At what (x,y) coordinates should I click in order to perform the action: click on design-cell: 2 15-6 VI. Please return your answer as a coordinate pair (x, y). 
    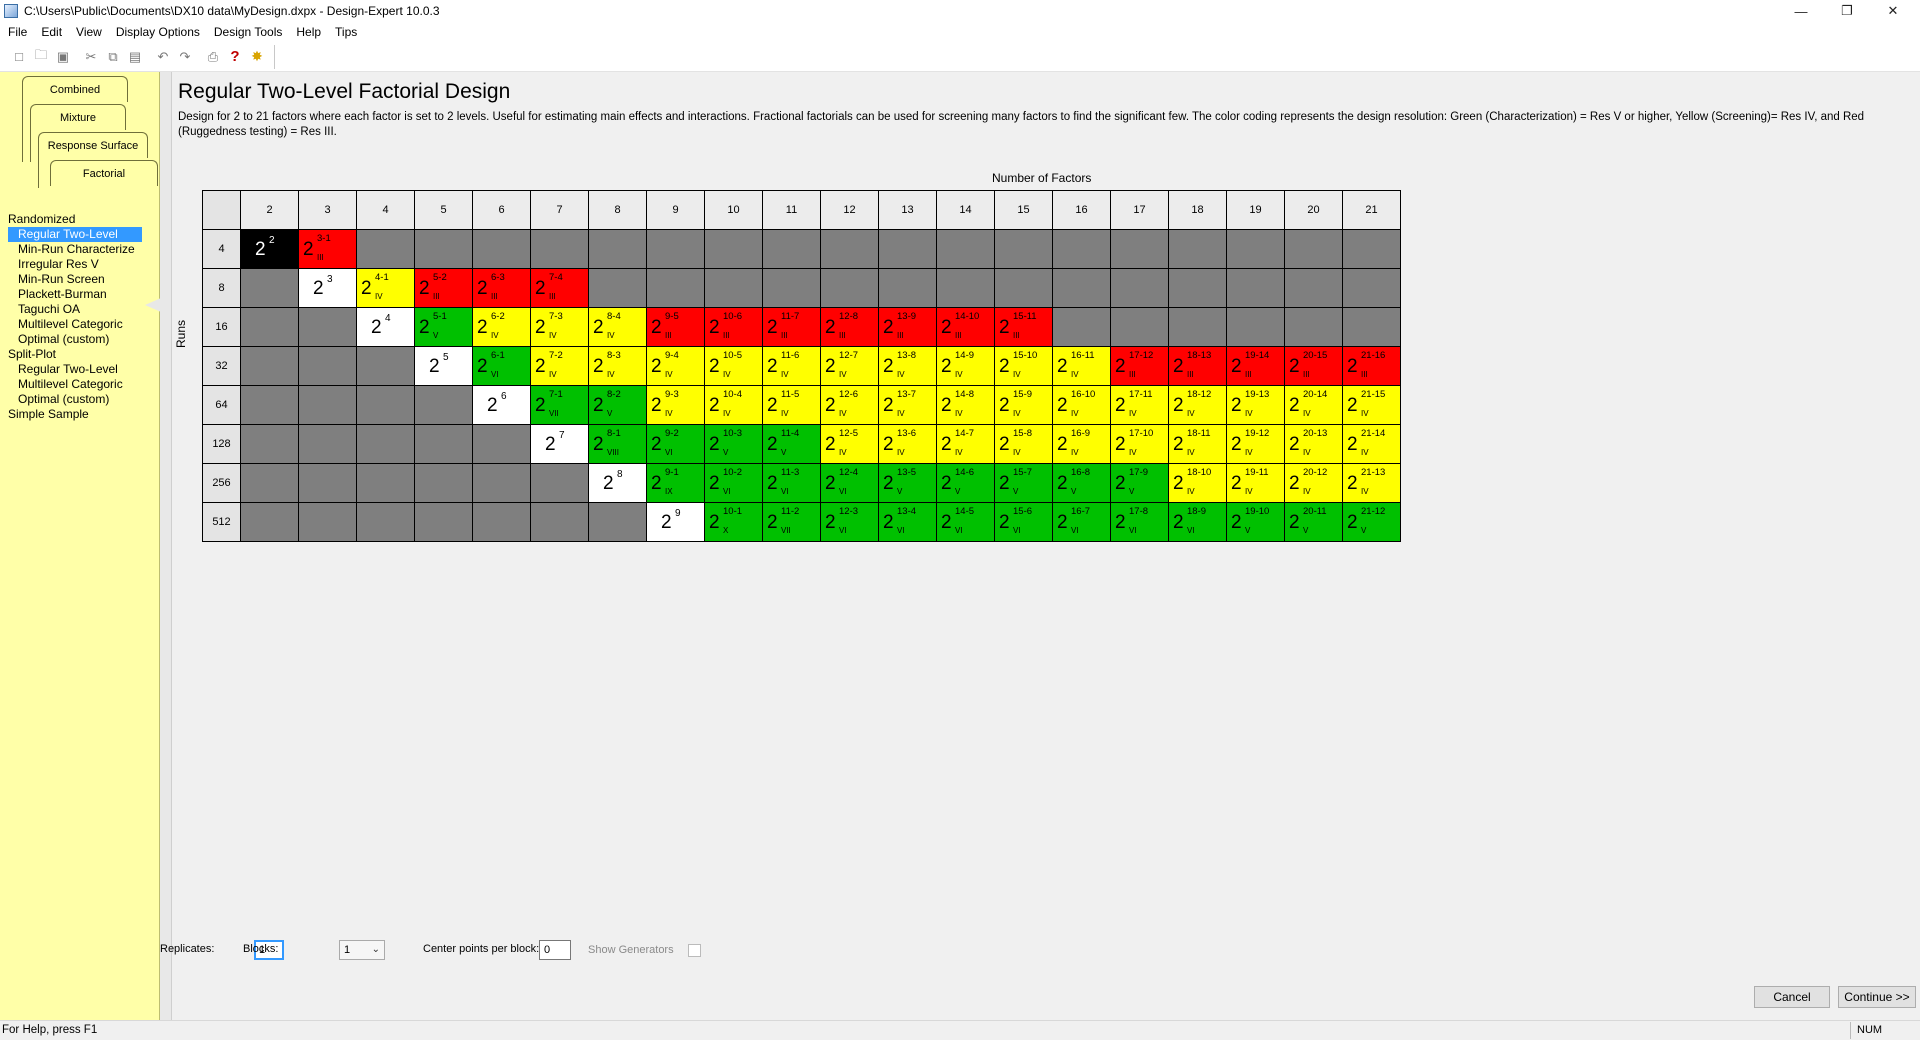
    Looking at the image, I should click on (1023, 522).